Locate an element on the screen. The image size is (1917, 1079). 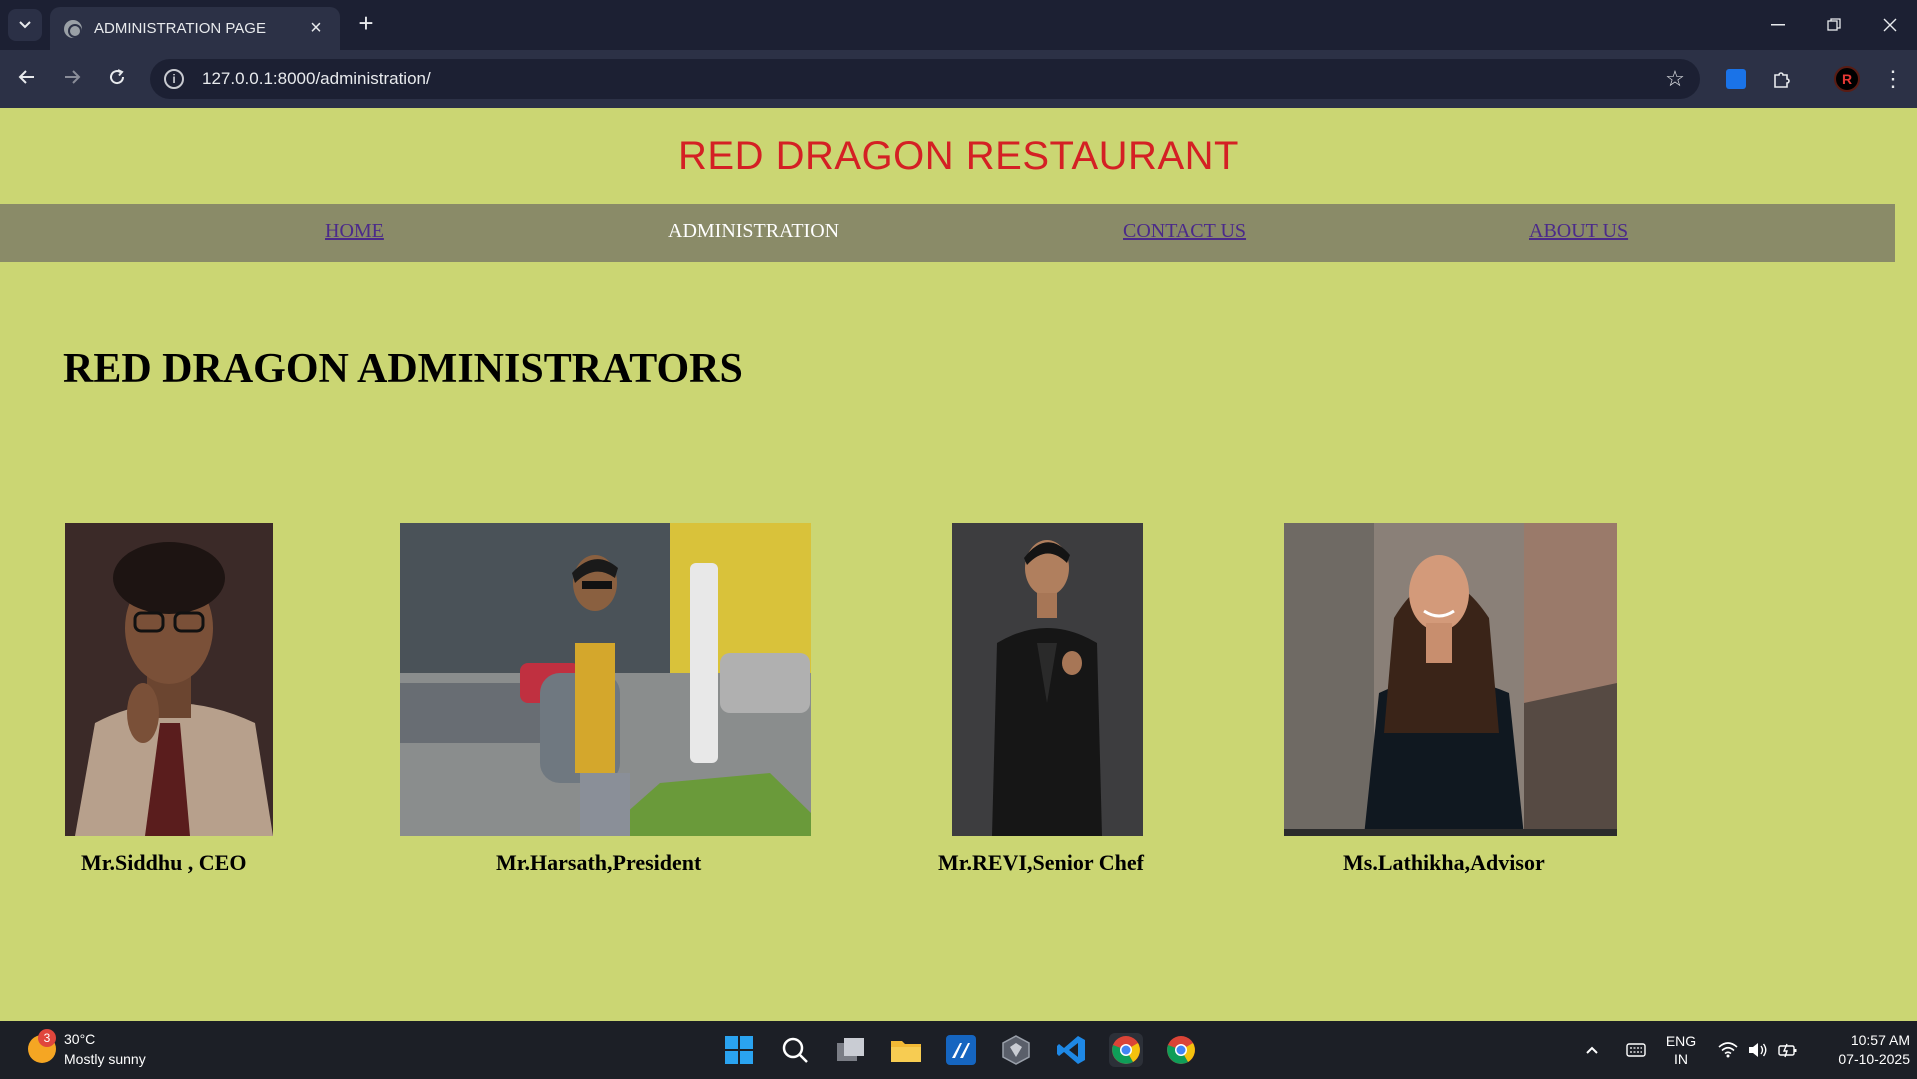
chevron-up-icon is located at coordinates (1592, 1050).